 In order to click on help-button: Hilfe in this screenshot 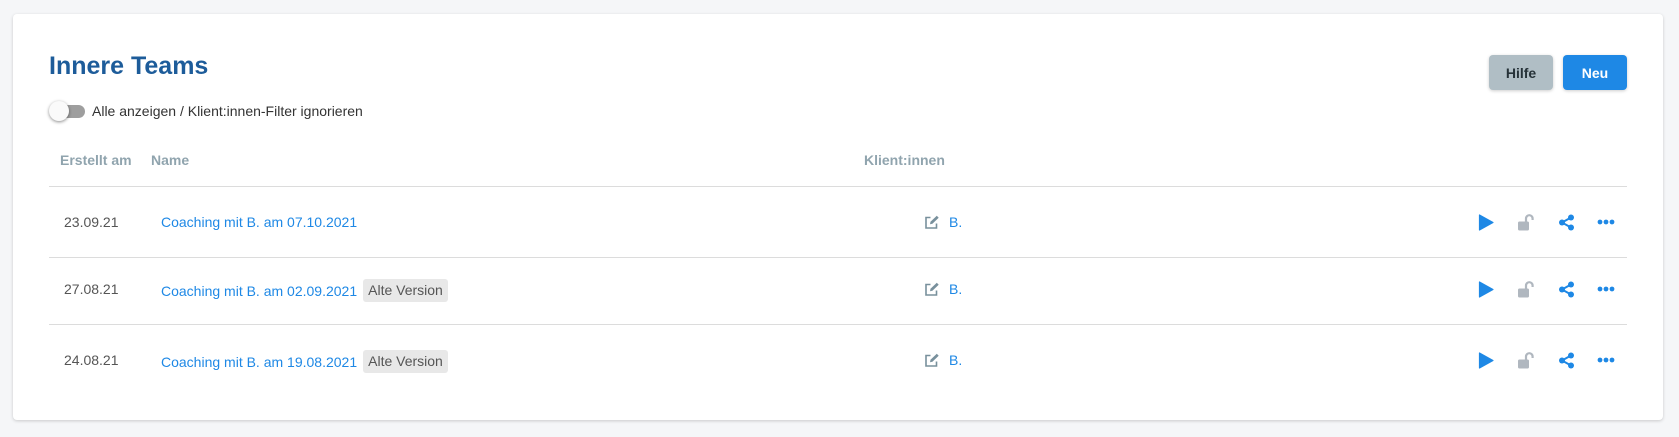, I will do `click(1521, 72)`.